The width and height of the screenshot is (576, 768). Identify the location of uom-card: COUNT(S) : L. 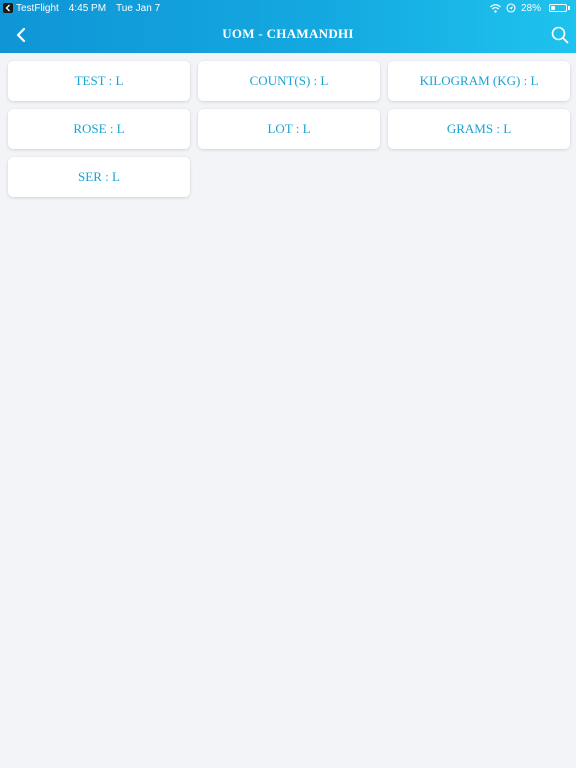
(289, 81).